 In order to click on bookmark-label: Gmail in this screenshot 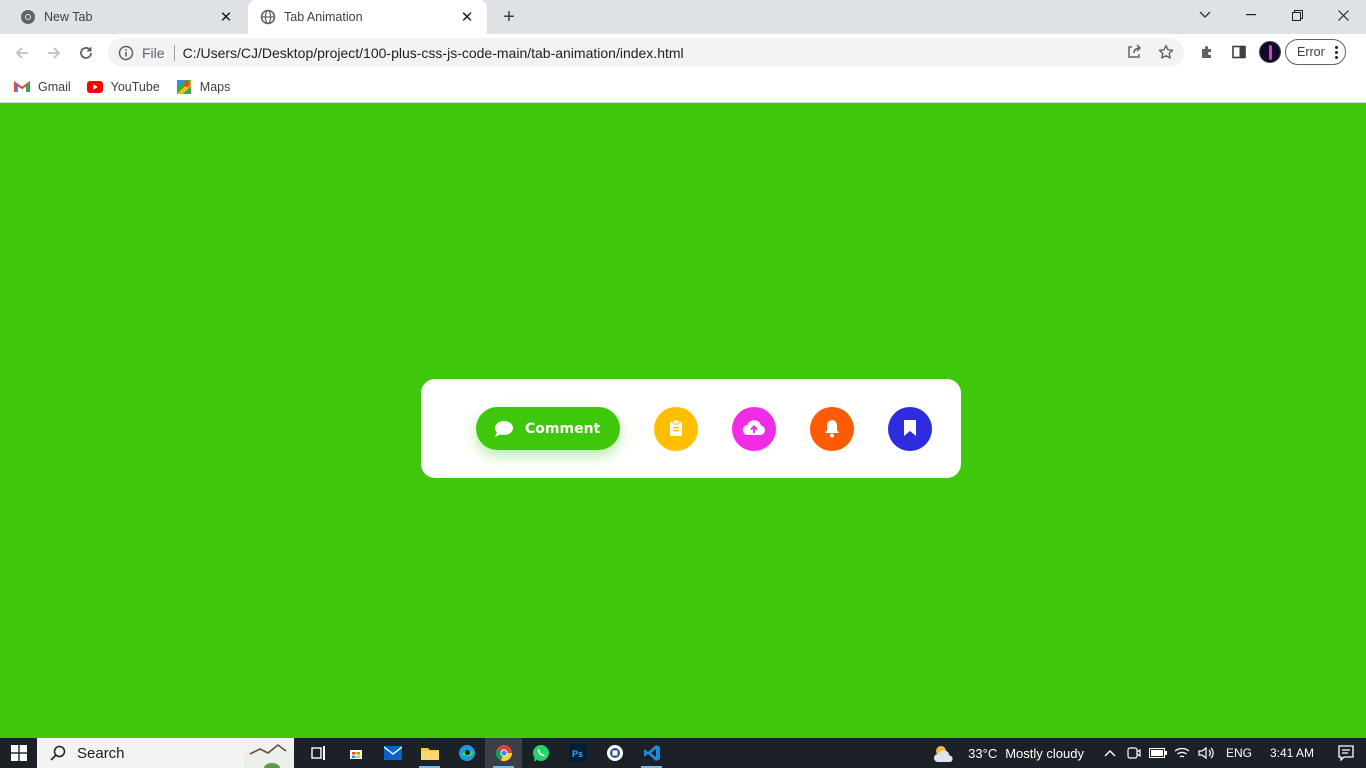, I will do `click(54, 86)`.